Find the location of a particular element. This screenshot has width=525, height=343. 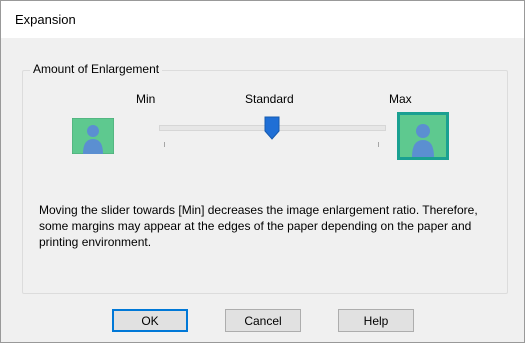

slider-standard-label: Standard is located at coordinates (269, 99).